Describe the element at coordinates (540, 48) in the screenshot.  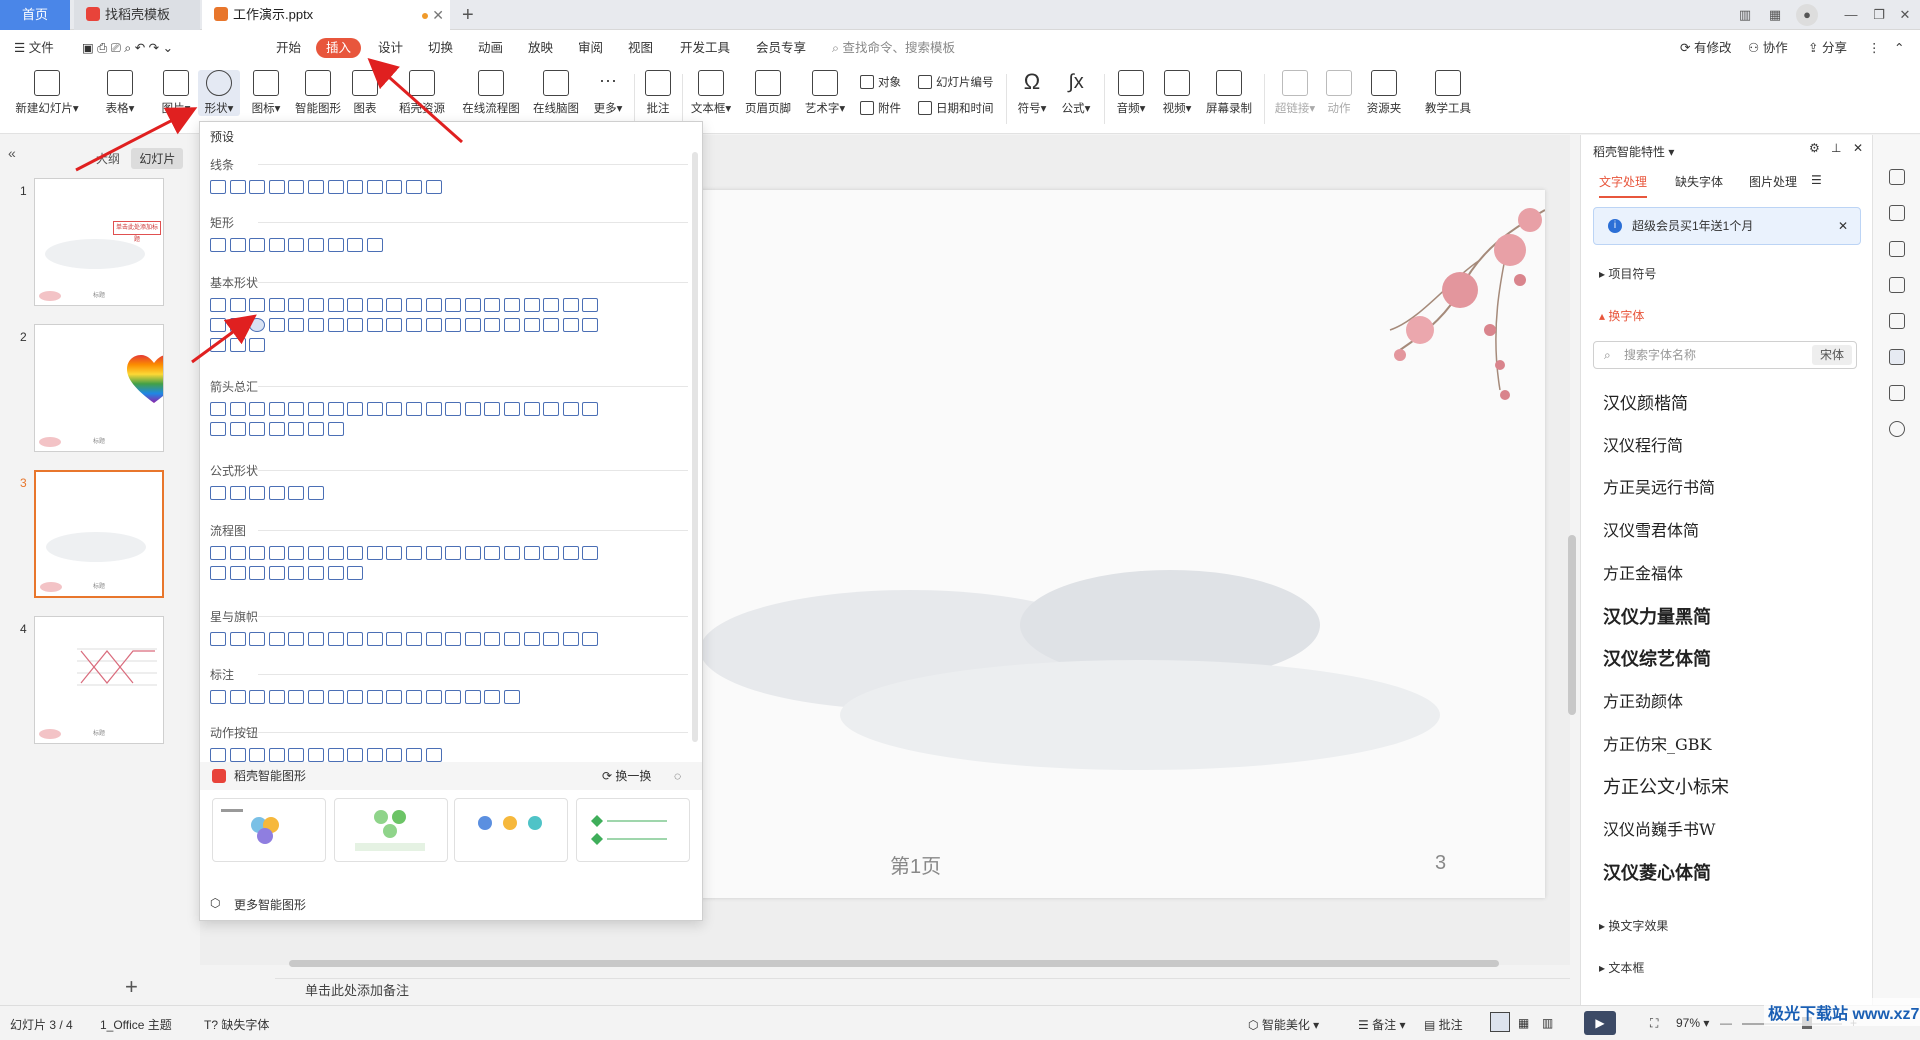
I see `menu-slideshow: 放映` at that location.